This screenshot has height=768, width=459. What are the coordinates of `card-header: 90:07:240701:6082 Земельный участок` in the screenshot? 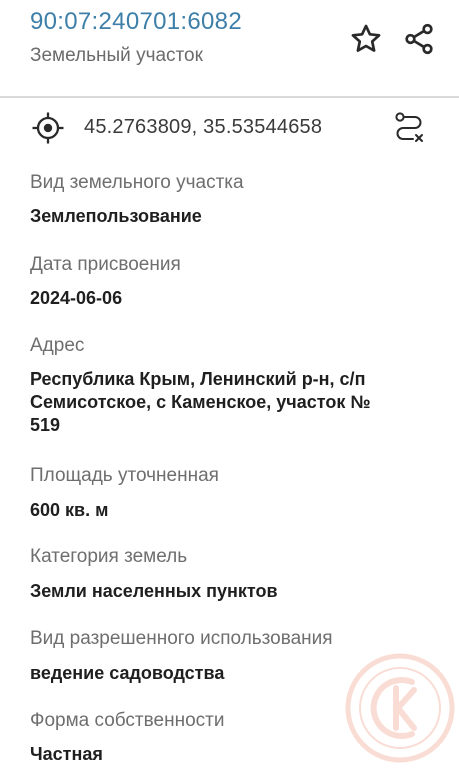 It's located at (229, 48).